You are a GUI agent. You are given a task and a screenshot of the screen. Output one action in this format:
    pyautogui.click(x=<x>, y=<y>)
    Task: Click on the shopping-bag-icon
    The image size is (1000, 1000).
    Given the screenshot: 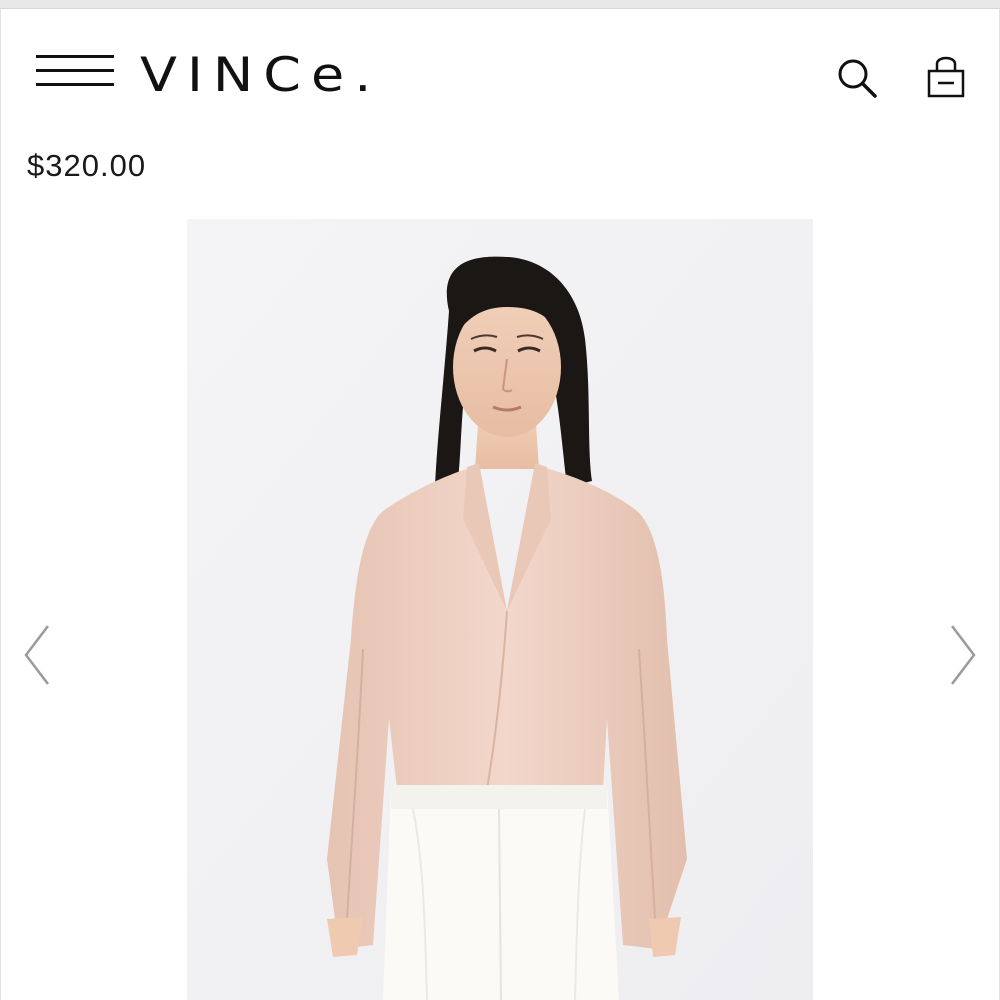 What is the action you would take?
    pyautogui.click(x=946, y=77)
    